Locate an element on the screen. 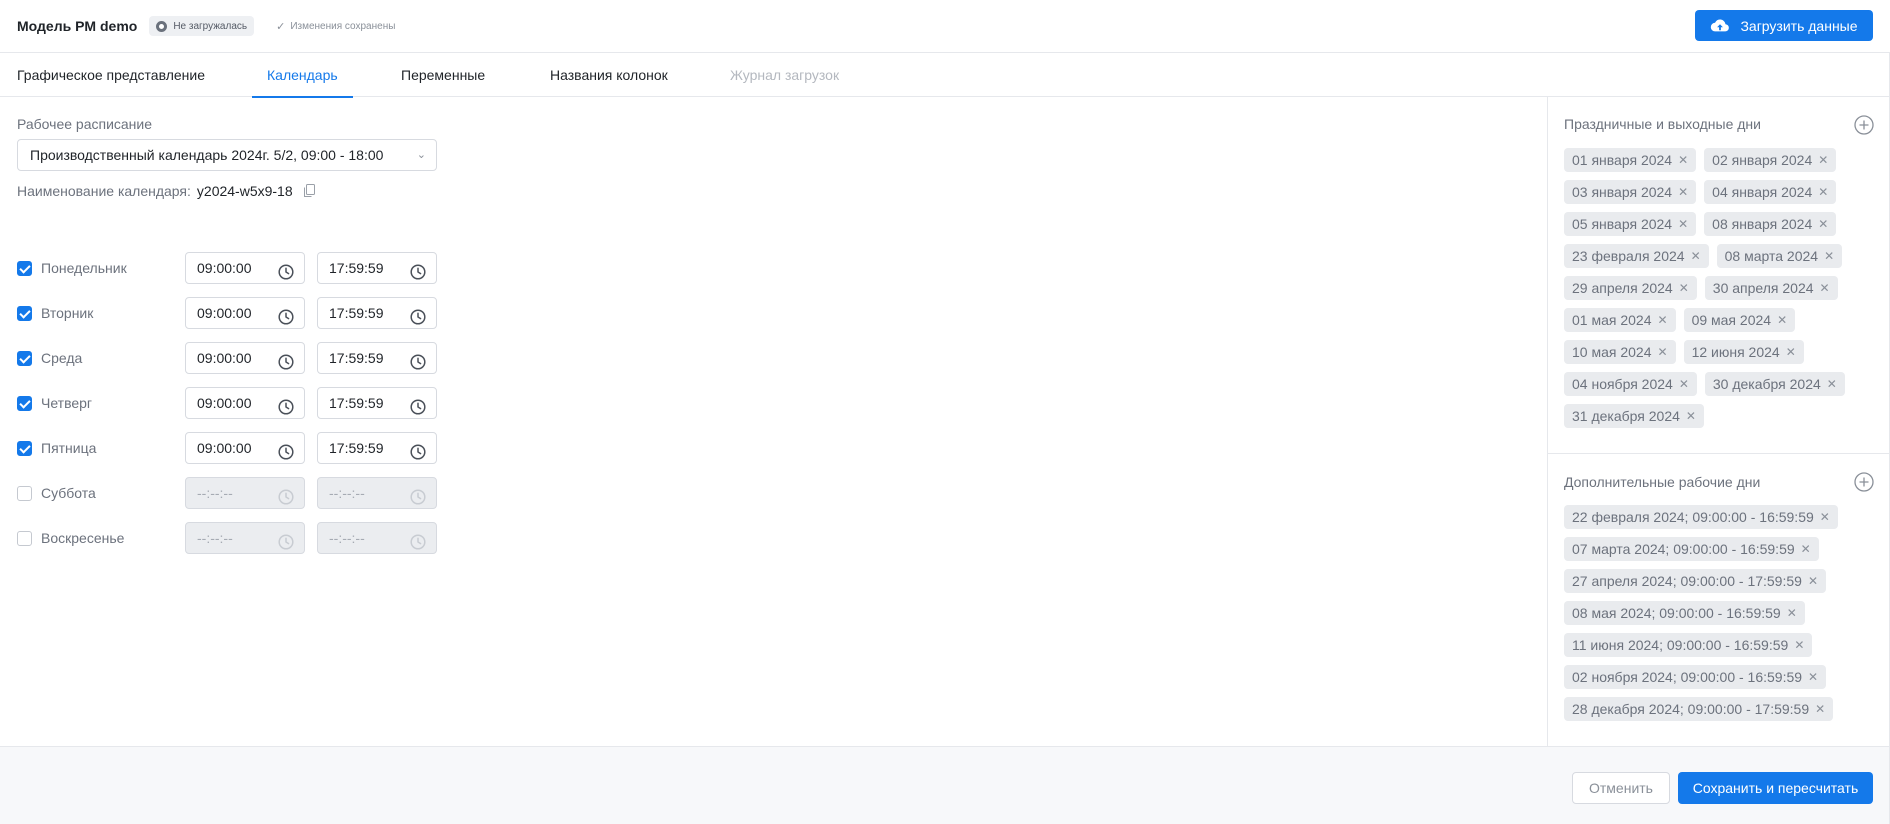 Image resolution: width=1890 pixels, height=824 pixels. holiday-chip: 10 мая 2024 ✕ is located at coordinates (1620, 352).